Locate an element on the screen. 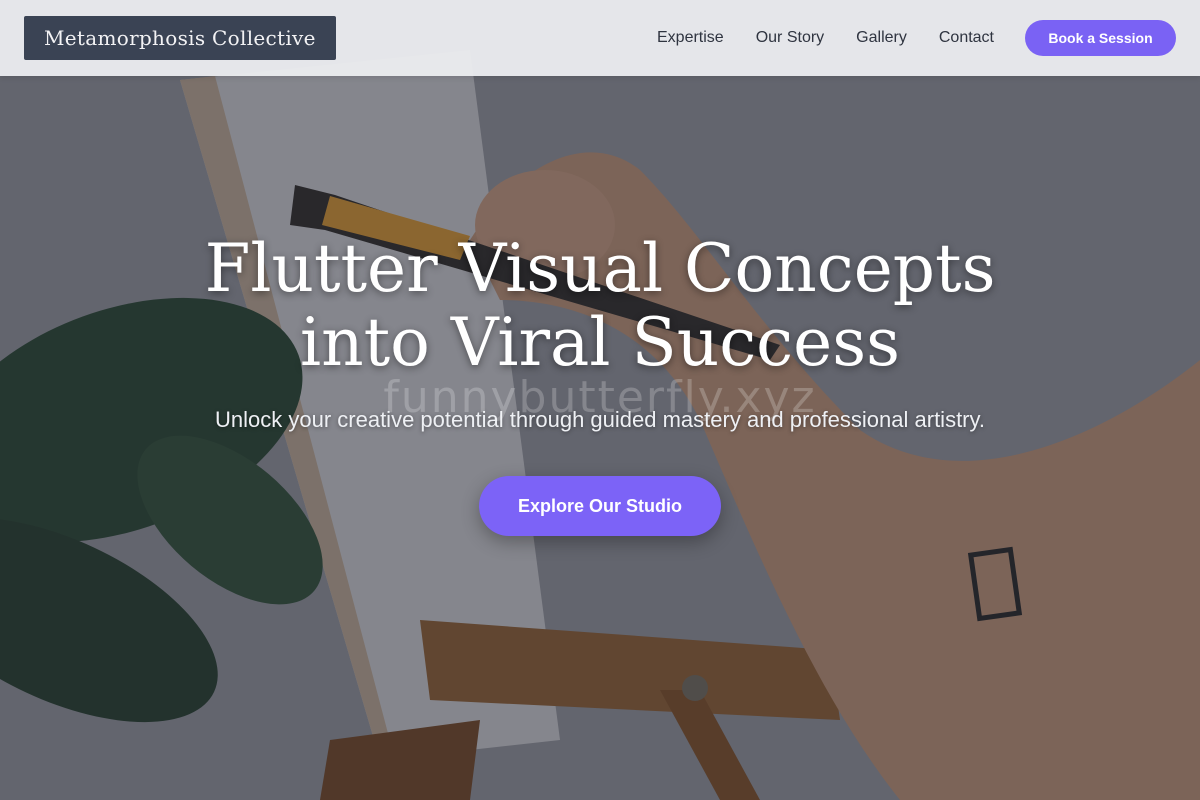 This screenshot has height=800, width=1200. hero-headline-line1: Flutter Visual Concepts is located at coordinates (600, 268).